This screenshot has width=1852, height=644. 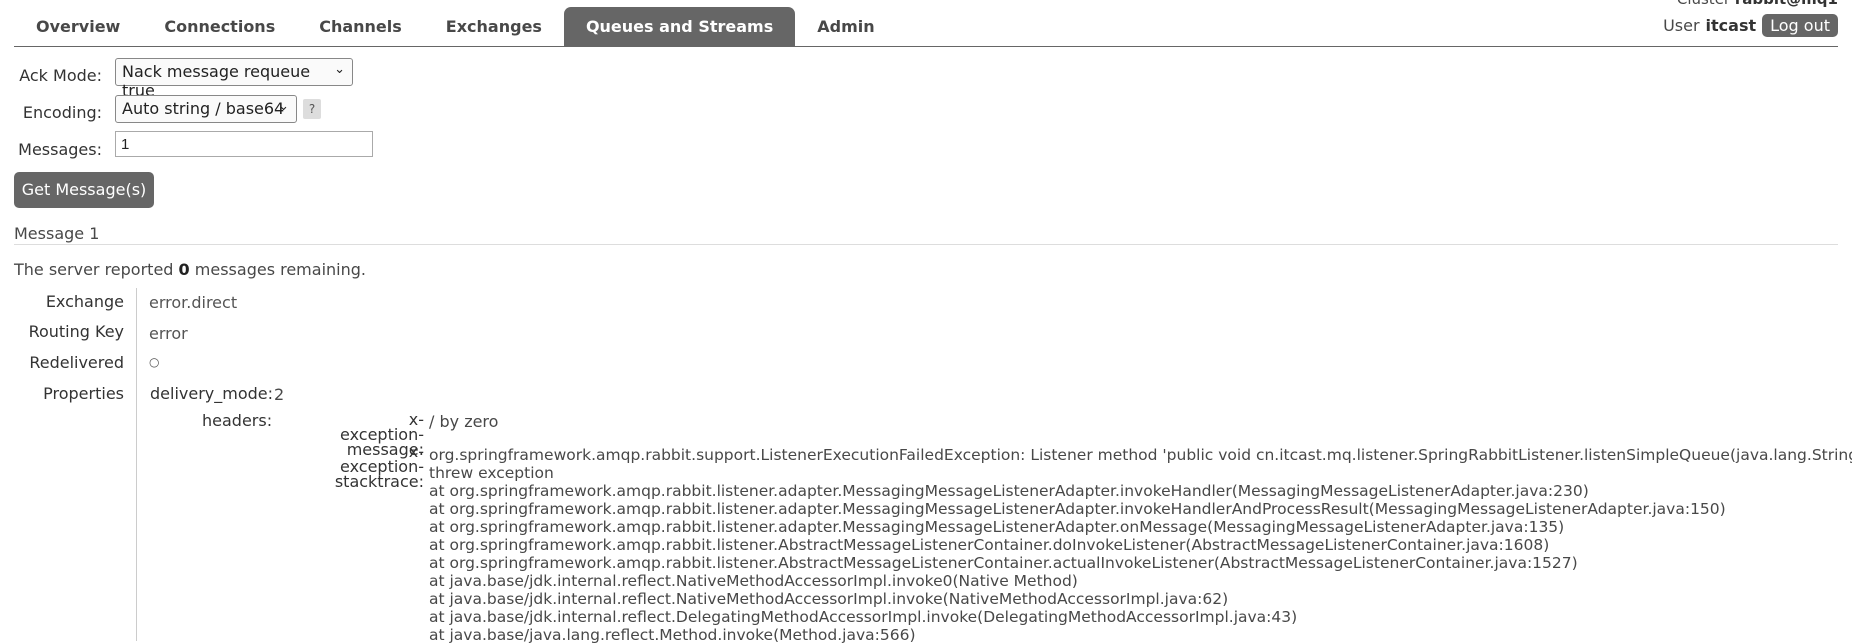 I want to click on encoding-value: Auto string / base64, so click(x=203, y=108).